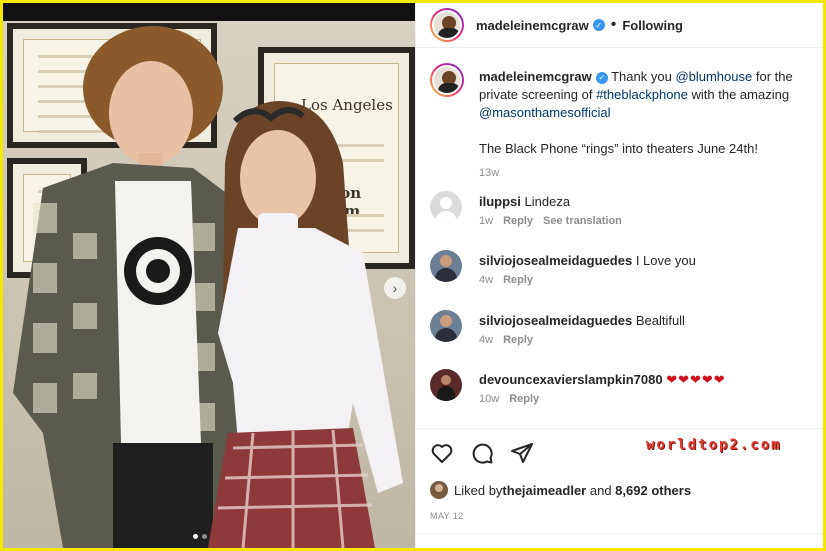 Image resolution: width=826 pixels, height=551 pixels. I want to click on action-icons, so click(482, 453).